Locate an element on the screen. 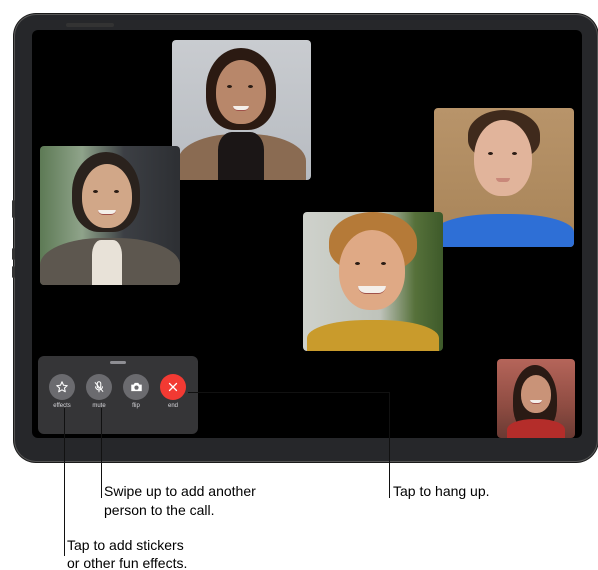  end-control: end is located at coordinates (173, 391).